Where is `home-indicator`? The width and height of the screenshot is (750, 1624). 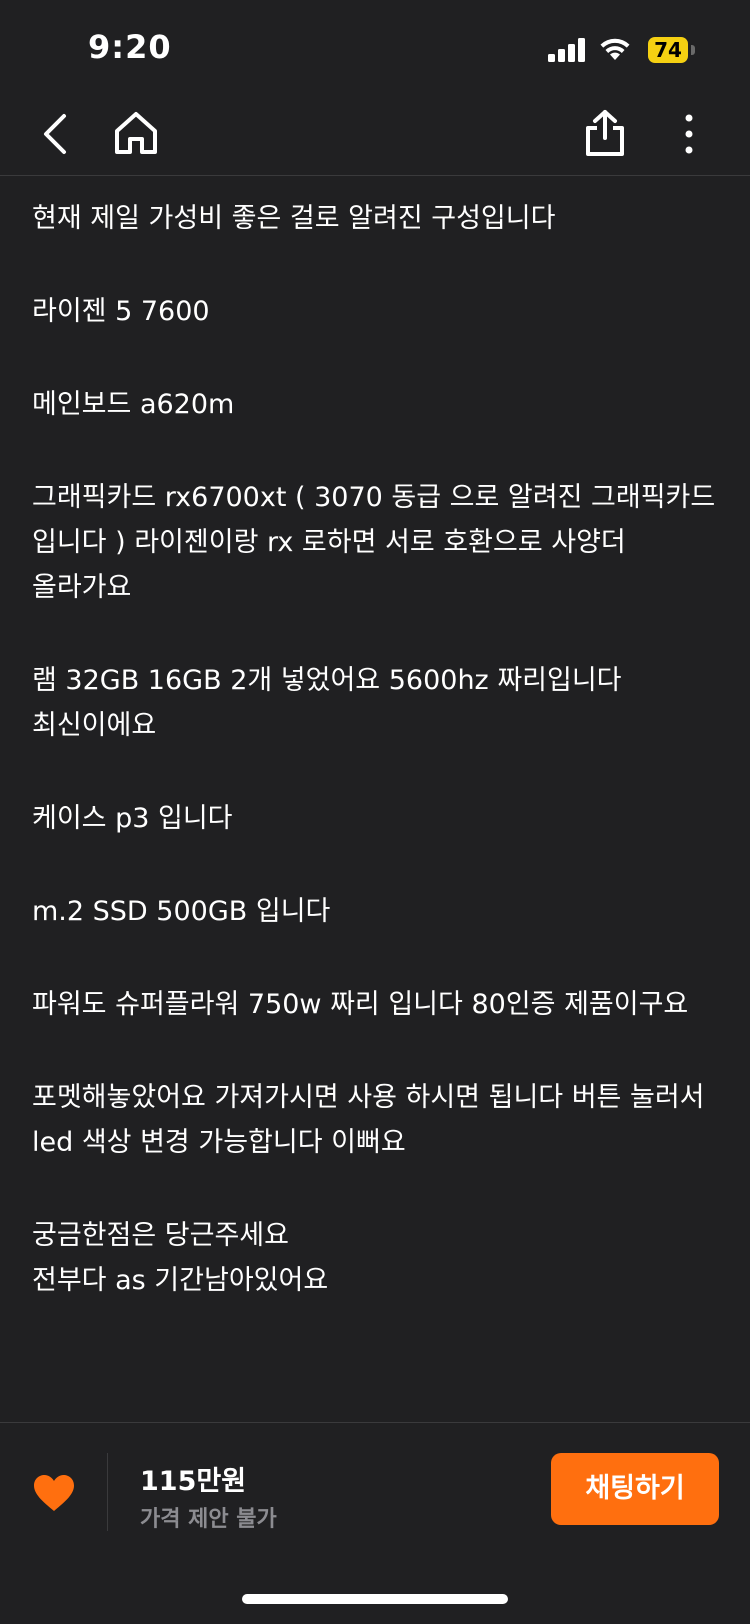 home-indicator is located at coordinates (375, 1599).